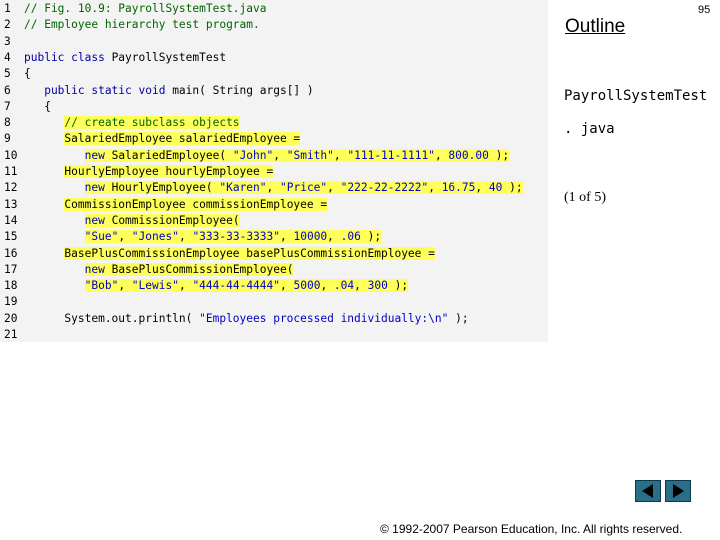  I want to click on code-token: main( String args[] ), so click(243, 90).